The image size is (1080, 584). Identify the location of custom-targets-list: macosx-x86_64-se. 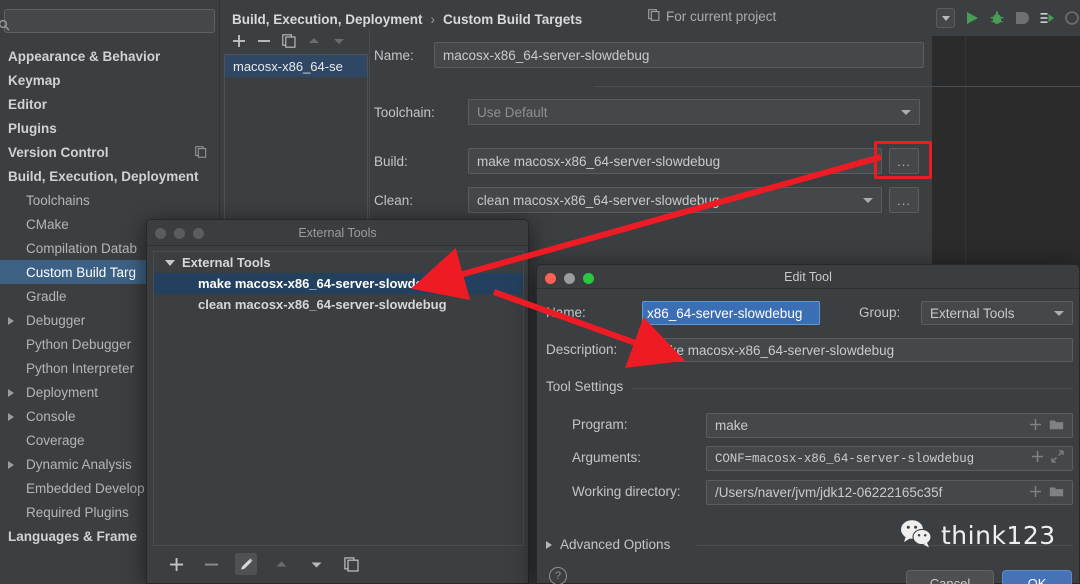
(296, 143).